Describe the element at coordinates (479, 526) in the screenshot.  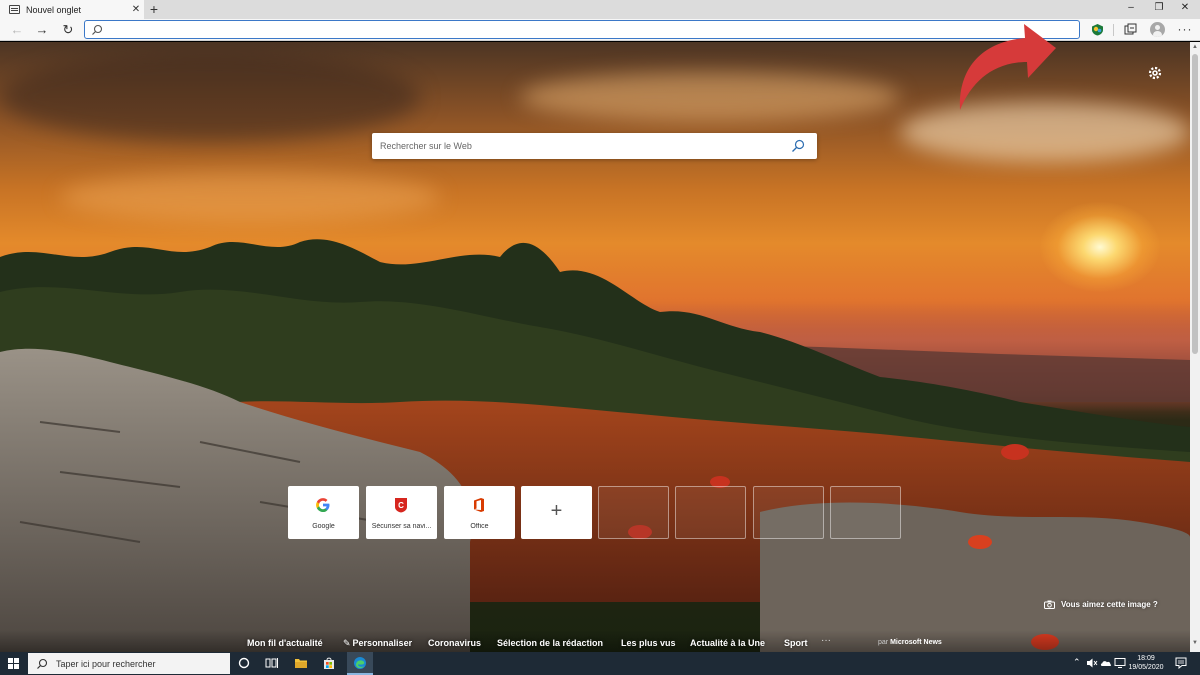
I see `quick-link-label: Office` at that location.